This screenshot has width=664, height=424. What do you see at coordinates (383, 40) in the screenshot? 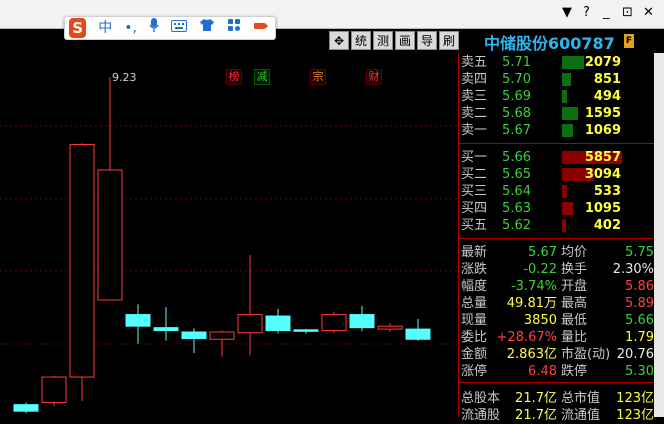
I see `measure-button: 测` at bounding box center [383, 40].